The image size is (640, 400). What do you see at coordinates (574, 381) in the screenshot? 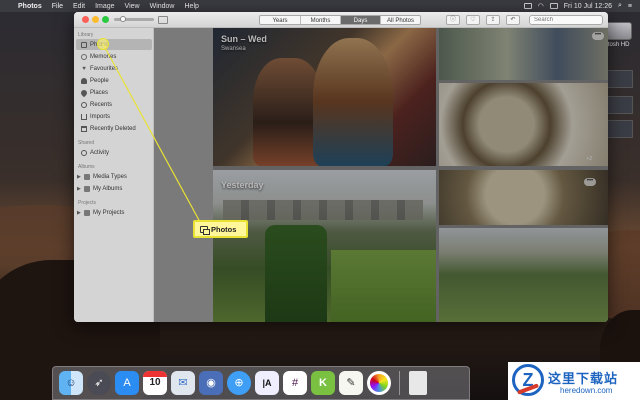
I see `site-watermark: Z 这里下载站 heredown.com` at bounding box center [574, 381].